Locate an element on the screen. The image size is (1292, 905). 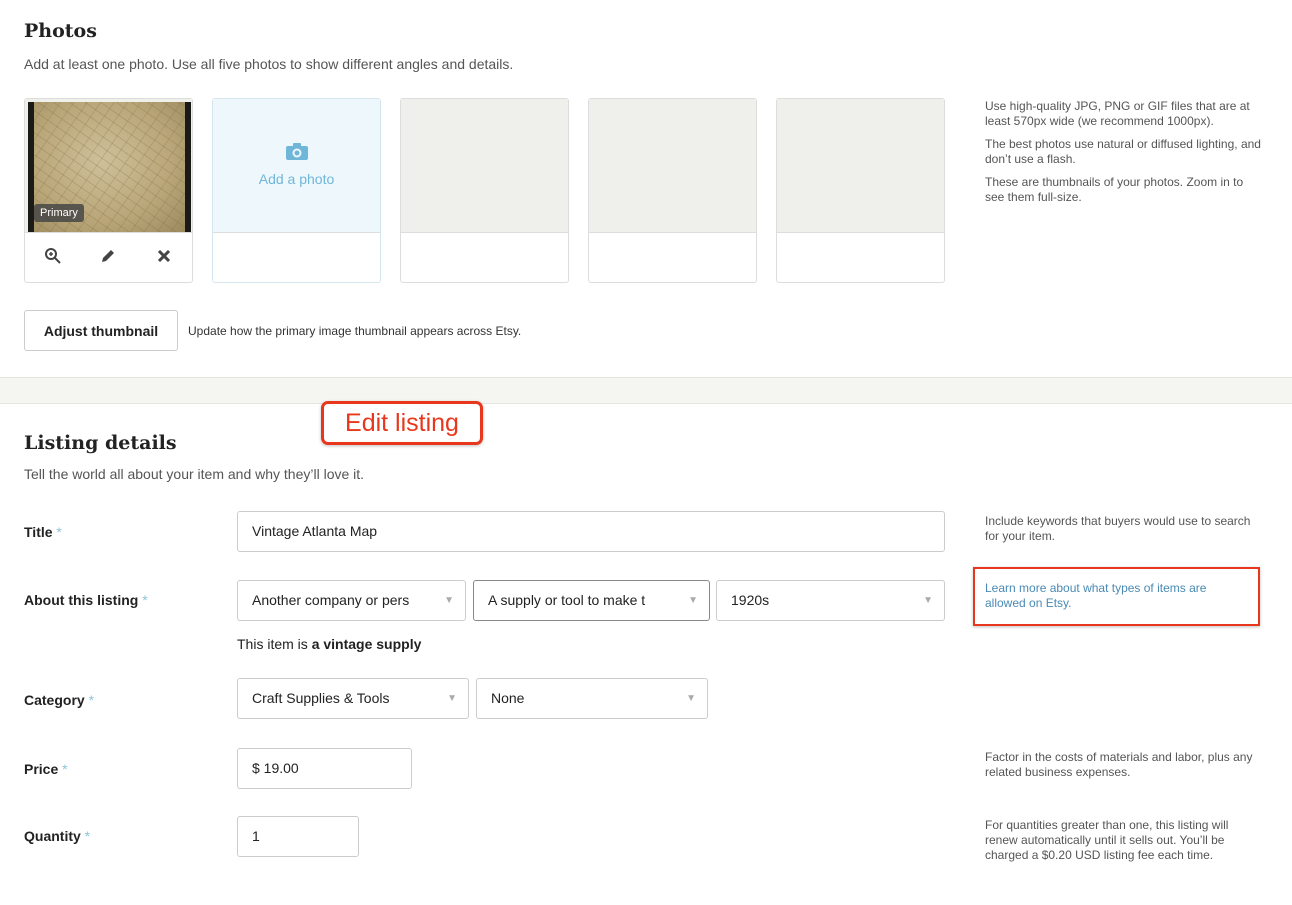
edit-listing-callout: Edit listing is located at coordinates (402, 423).